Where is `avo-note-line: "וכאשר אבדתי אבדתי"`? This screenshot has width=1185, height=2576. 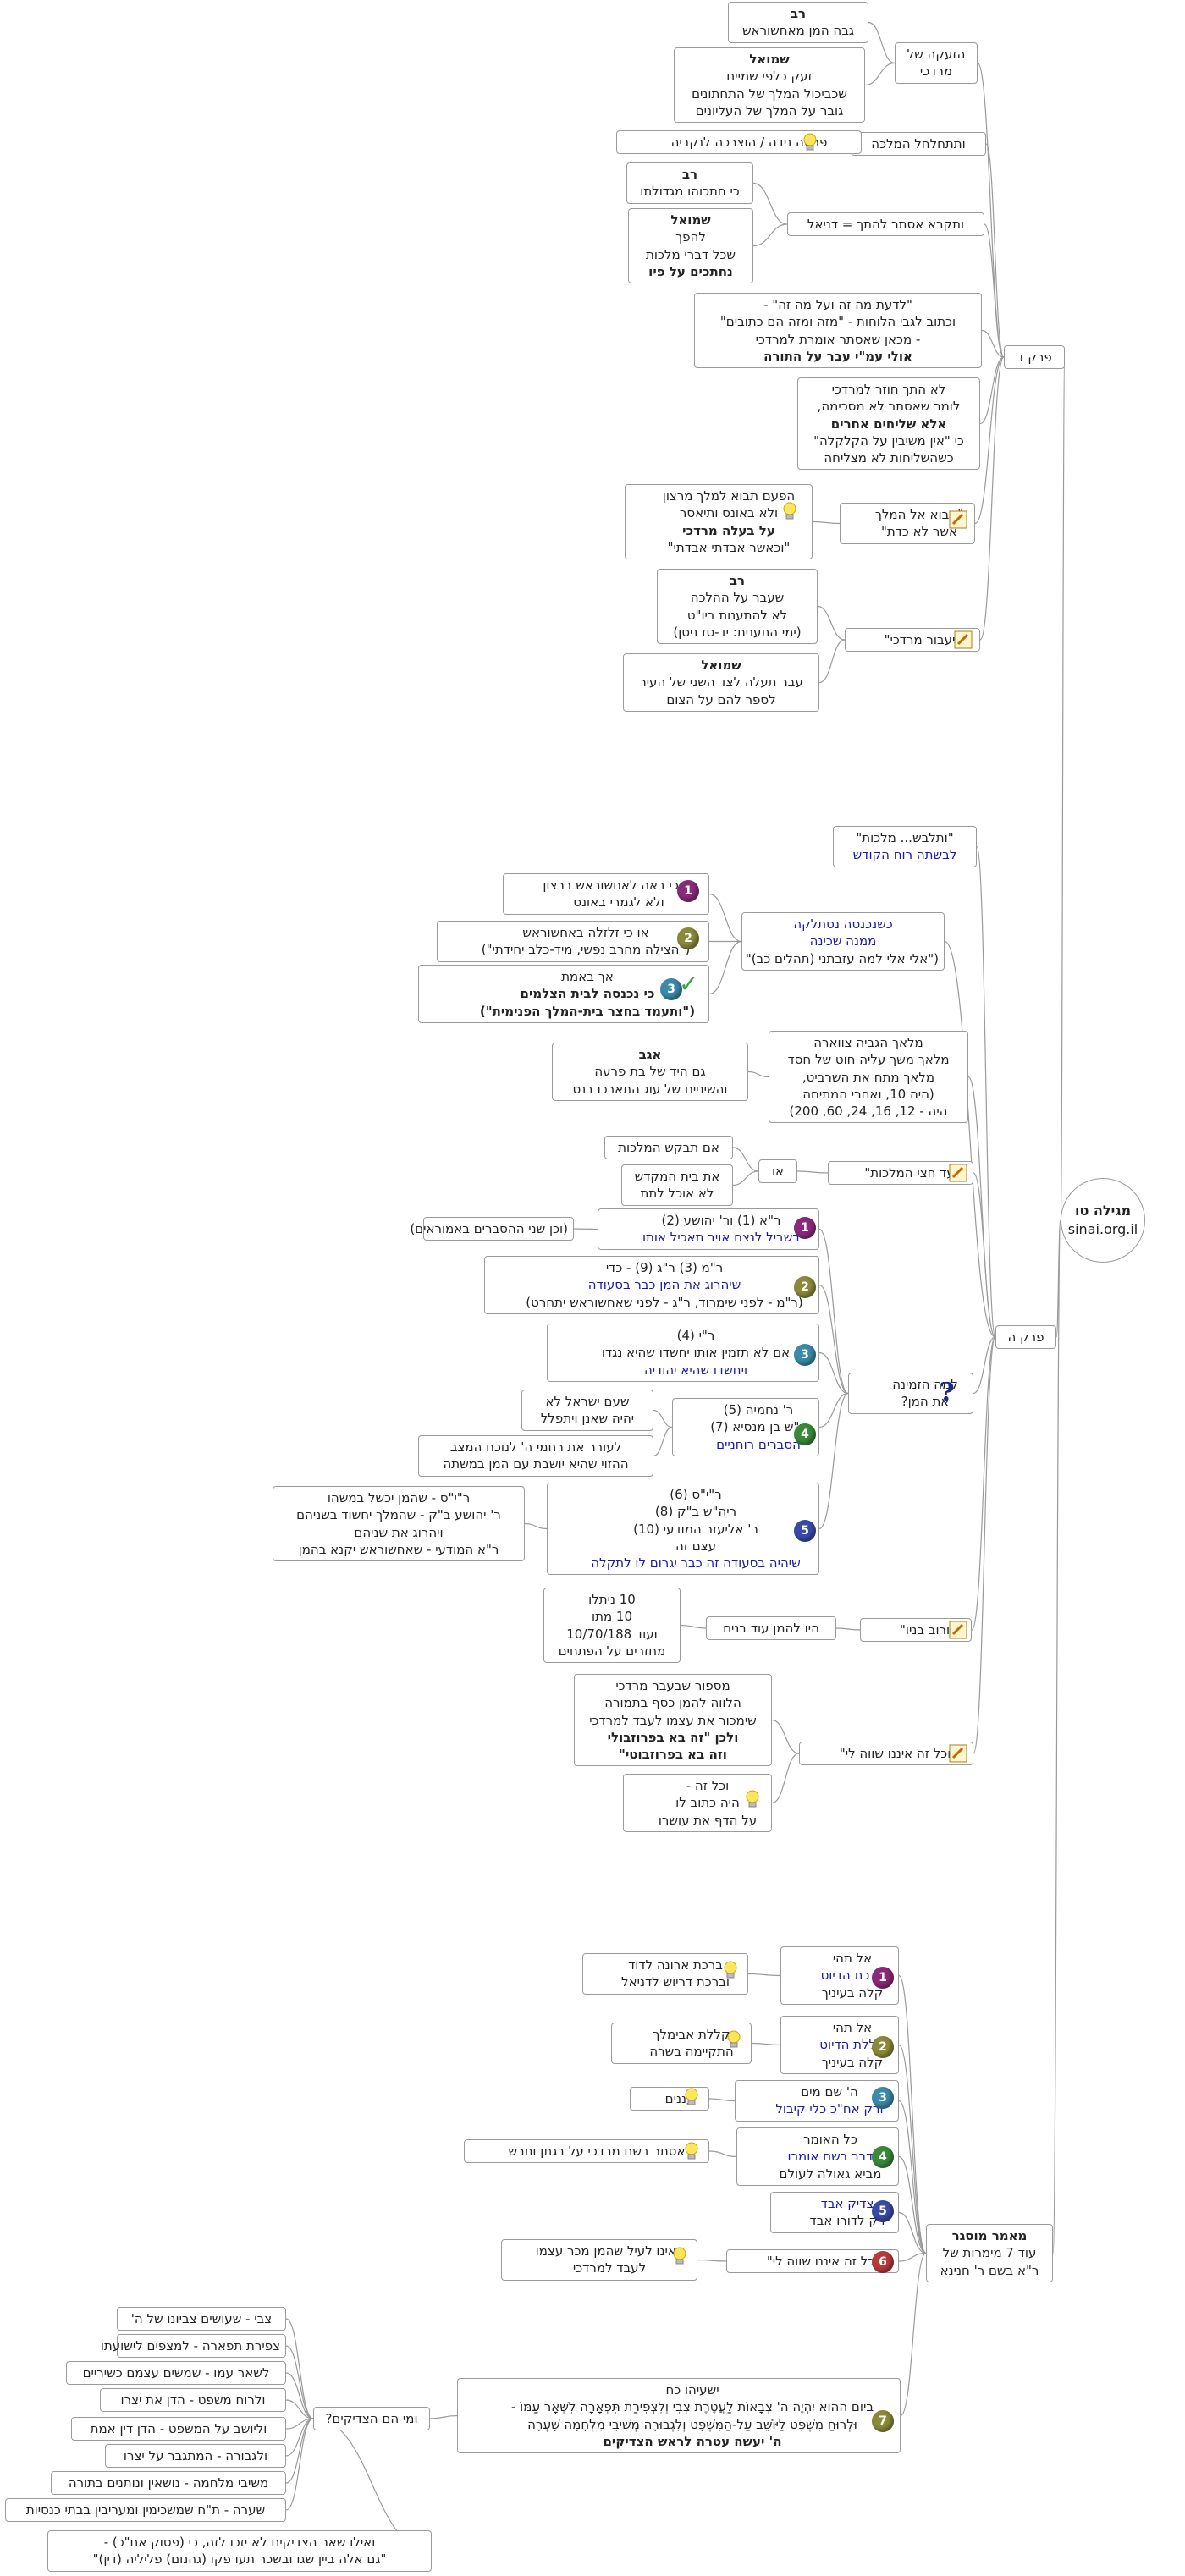
avo-note-line: "וכאשר אבדתי אבדתי" is located at coordinates (729, 547).